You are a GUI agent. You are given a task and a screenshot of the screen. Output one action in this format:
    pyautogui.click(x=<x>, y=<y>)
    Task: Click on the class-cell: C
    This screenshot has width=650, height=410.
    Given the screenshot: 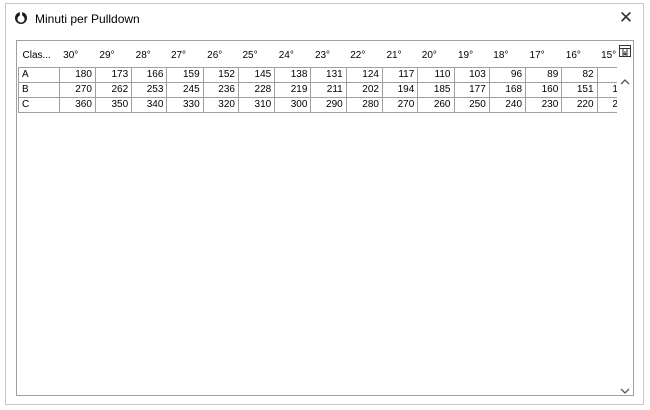 What is the action you would take?
    pyautogui.click(x=39, y=104)
    